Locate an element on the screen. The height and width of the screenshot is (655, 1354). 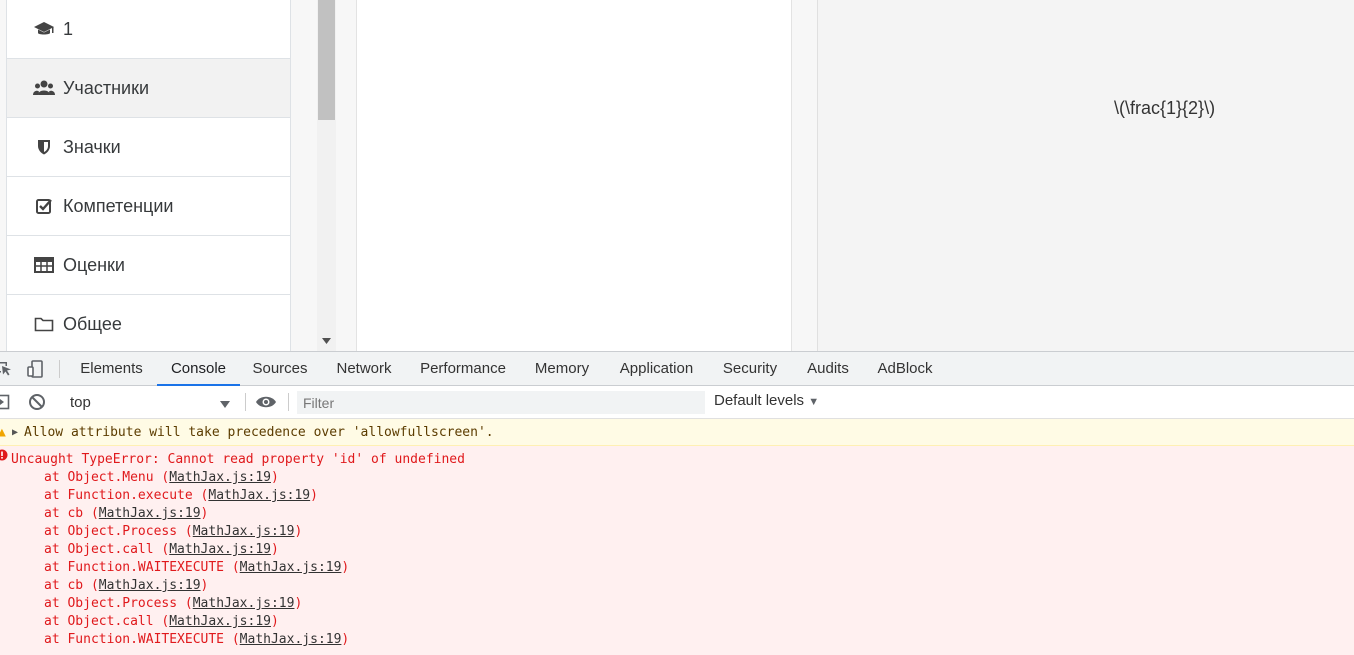
device-toolbar-icon is located at coordinates (35, 369).